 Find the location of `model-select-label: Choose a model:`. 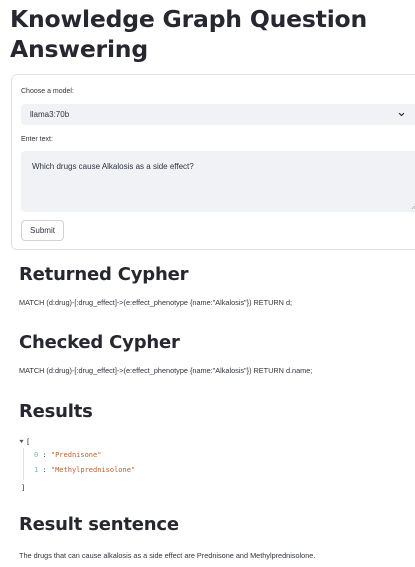

model-select-label: Choose a model: is located at coordinates (47, 91).